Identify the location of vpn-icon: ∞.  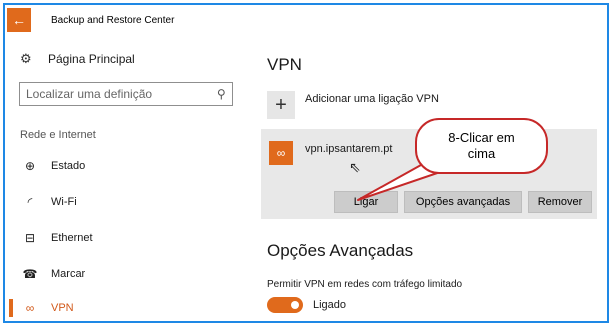
(30, 308).